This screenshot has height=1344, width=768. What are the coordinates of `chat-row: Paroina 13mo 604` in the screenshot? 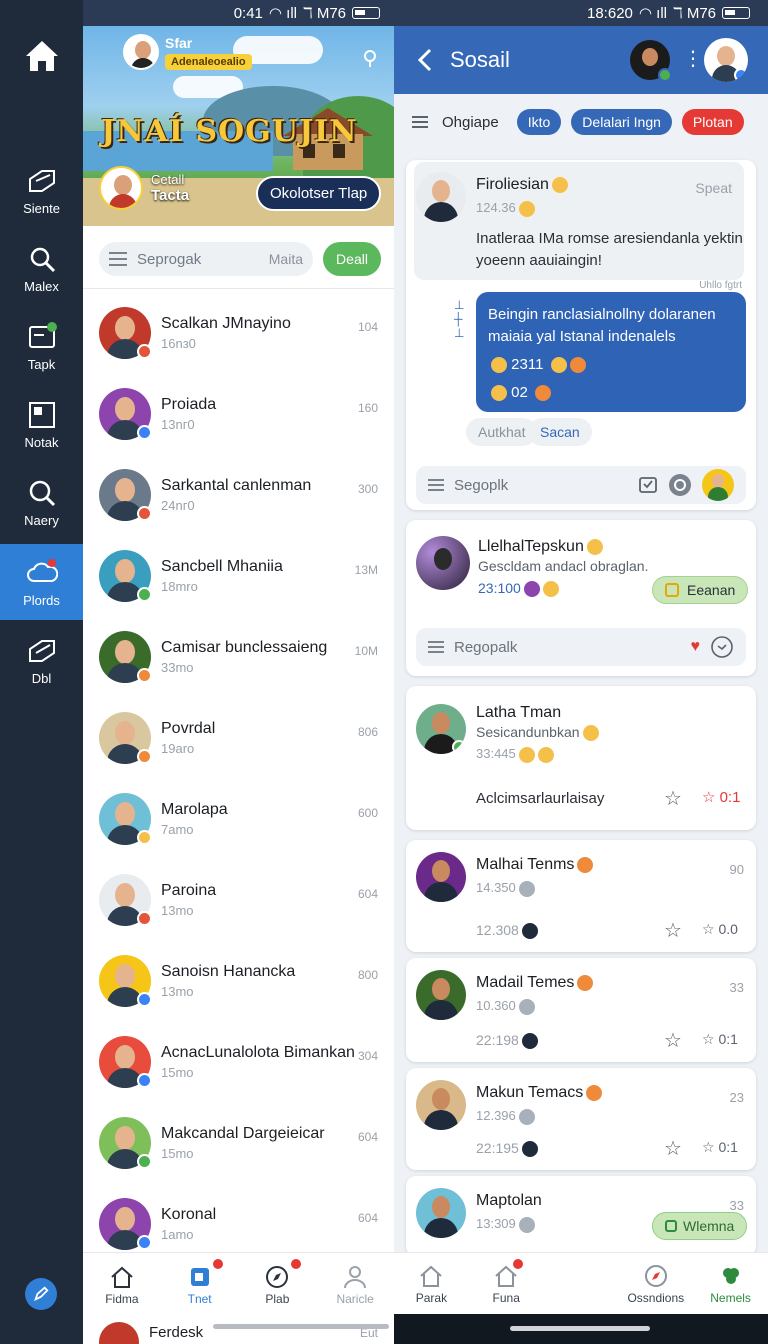 It's located at (238, 899).